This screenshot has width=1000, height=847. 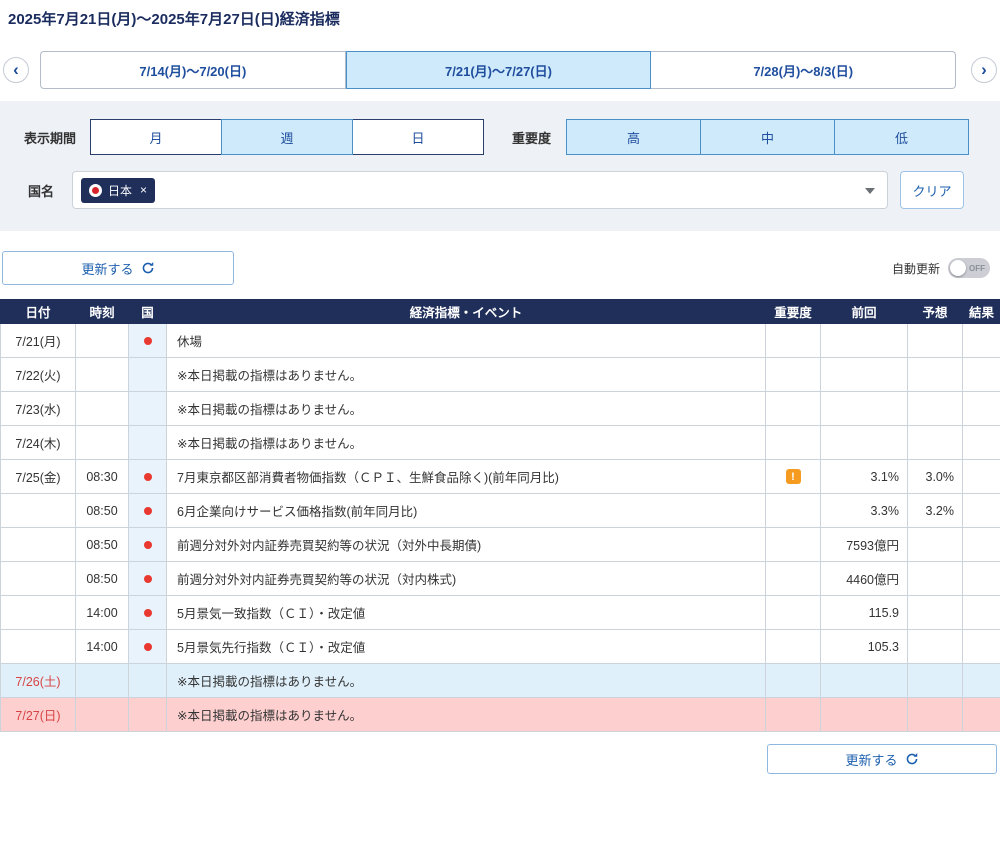 I want to click on table-row: 7/27(日) ※本日掲載の指標はありません。, so click(x=500, y=715).